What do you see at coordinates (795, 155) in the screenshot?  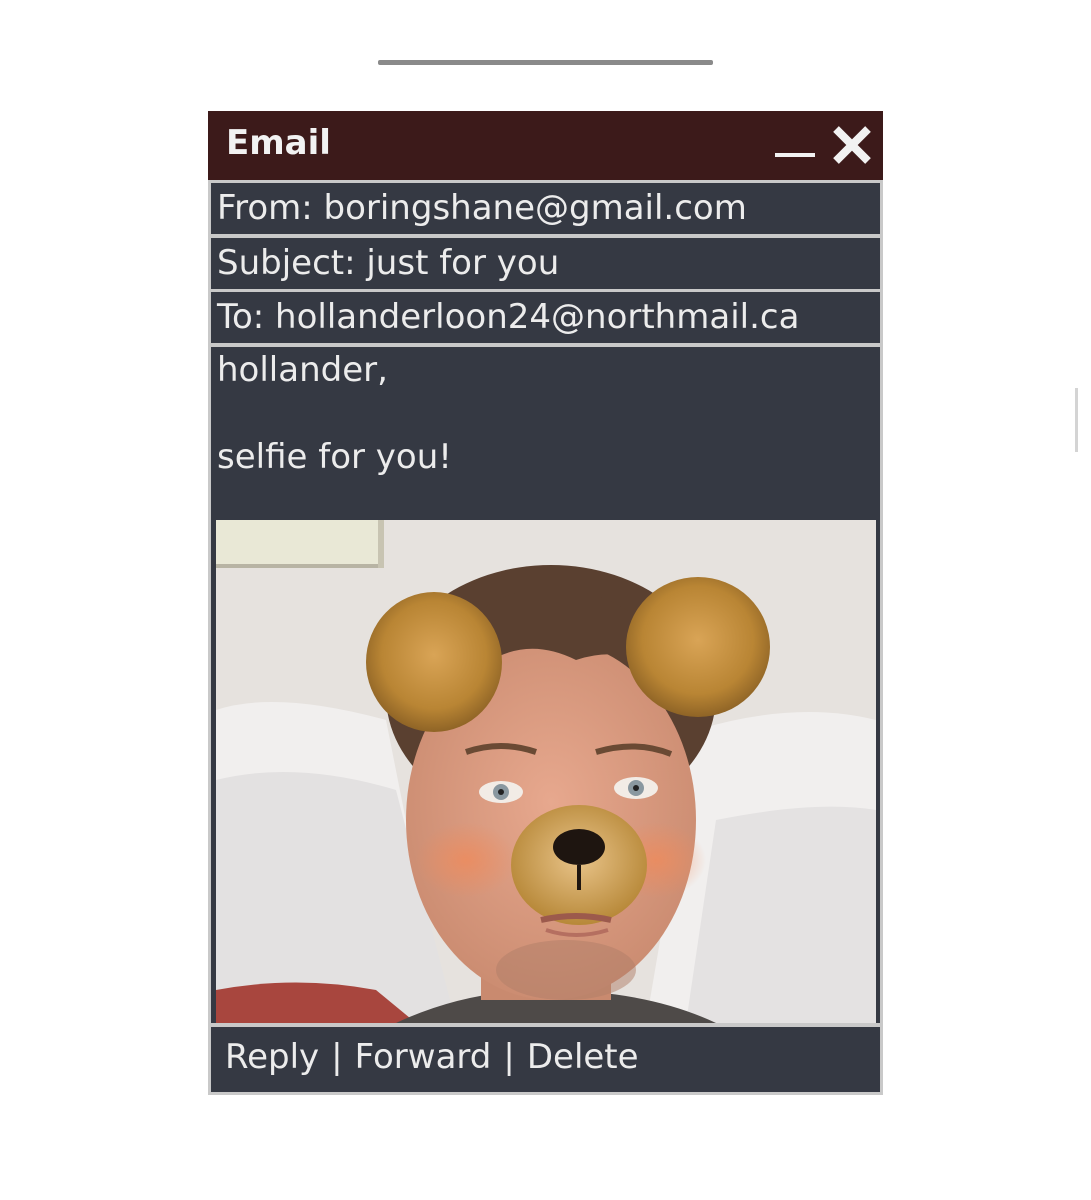 I see `minimize-icon` at bounding box center [795, 155].